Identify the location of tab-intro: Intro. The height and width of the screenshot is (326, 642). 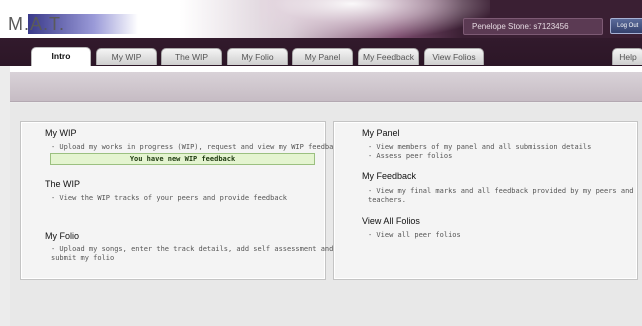
(61, 56).